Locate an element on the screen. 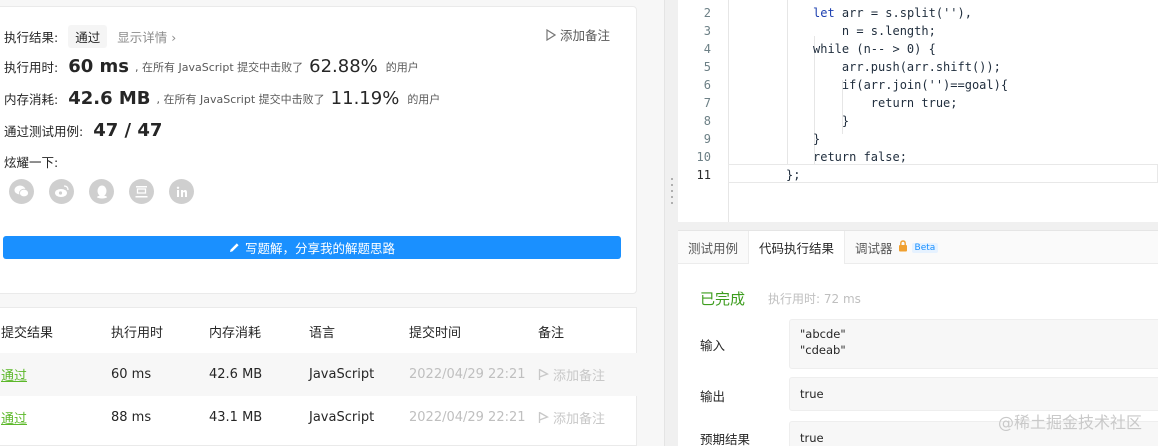 The image size is (1158, 446). runtime-percentile: 62.88% is located at coordinates (343, 66).